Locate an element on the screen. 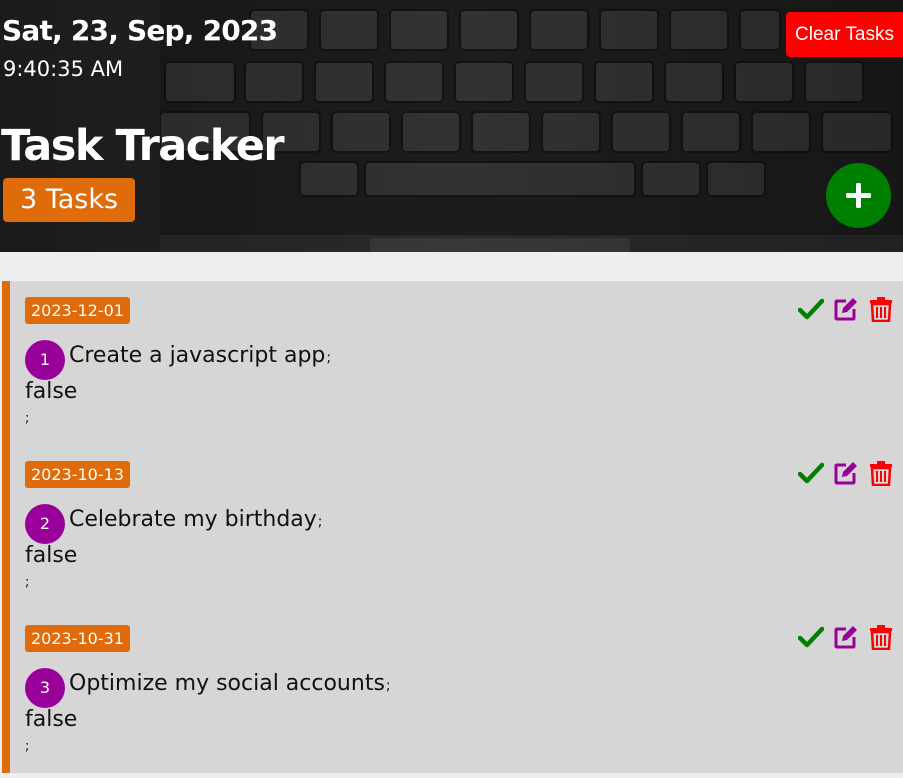 Image resolution: width=903 pixels, height=778 pixels. due-date-badge: 2023-10-13 is located at coordinates (77, 474).